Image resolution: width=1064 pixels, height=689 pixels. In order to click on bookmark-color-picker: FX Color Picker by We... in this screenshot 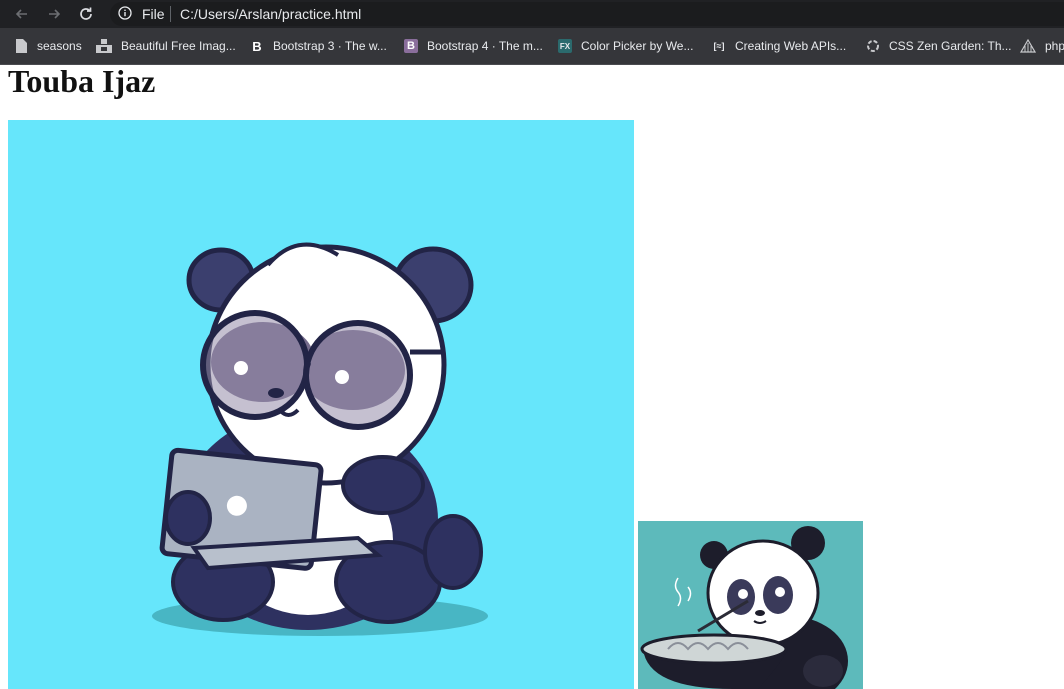, I will do `click(625, 46)`.